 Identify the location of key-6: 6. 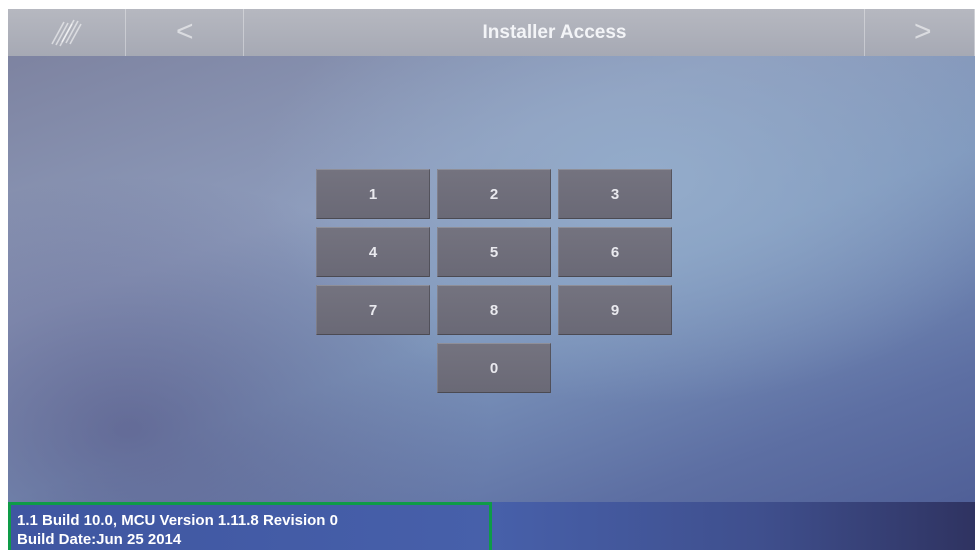
(615, 252).